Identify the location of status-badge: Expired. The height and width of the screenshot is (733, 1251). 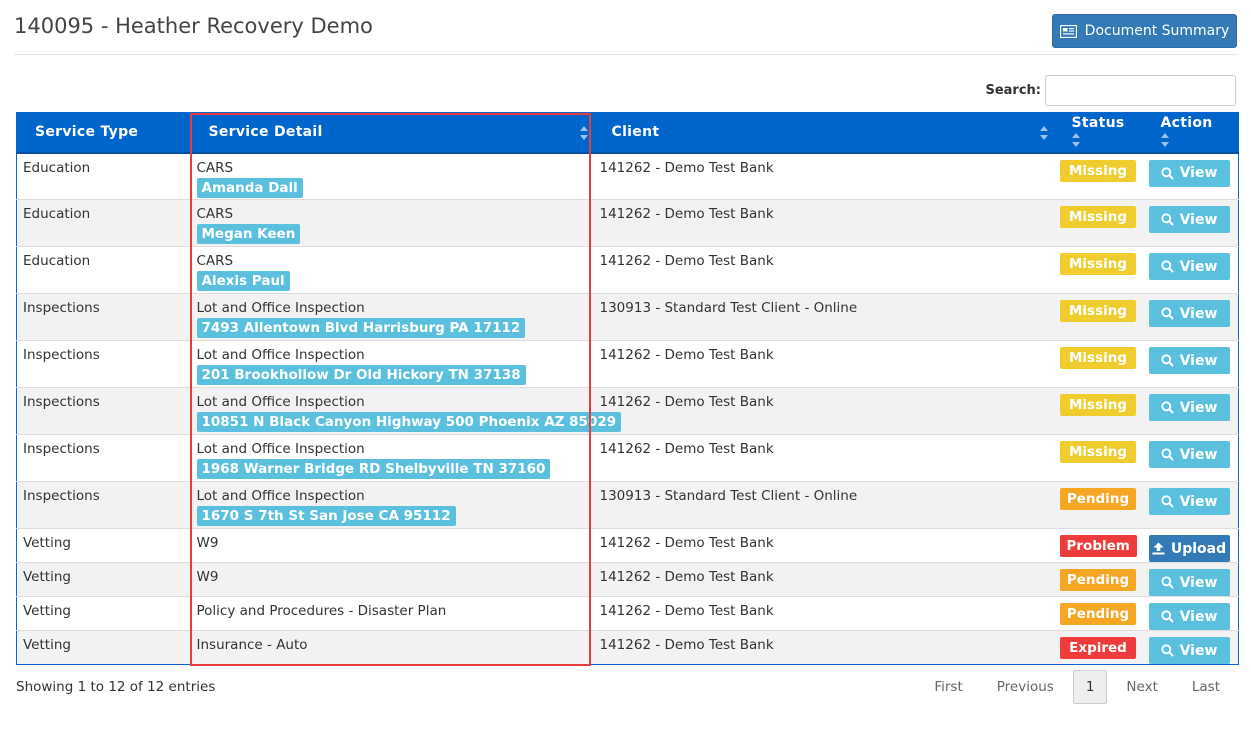
(1098, 648).